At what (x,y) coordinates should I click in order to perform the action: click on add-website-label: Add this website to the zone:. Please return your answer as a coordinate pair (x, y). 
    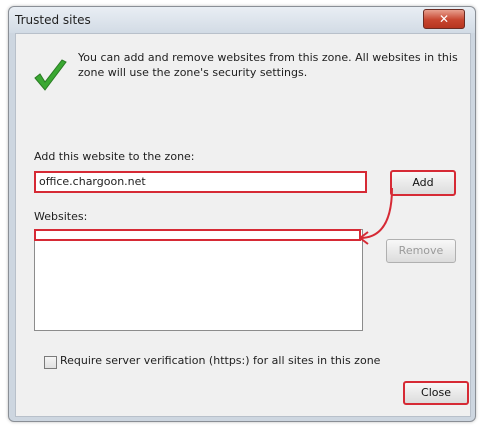
    Looking at the image, I should click on (114, 156).